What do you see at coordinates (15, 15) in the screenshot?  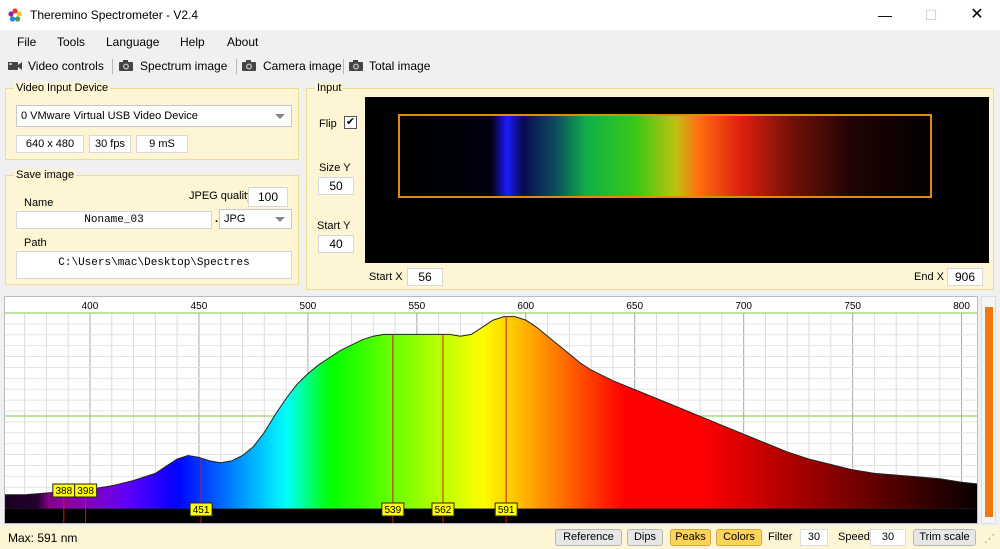 I see `app-logo-icon` at bounding box center [15, 15].